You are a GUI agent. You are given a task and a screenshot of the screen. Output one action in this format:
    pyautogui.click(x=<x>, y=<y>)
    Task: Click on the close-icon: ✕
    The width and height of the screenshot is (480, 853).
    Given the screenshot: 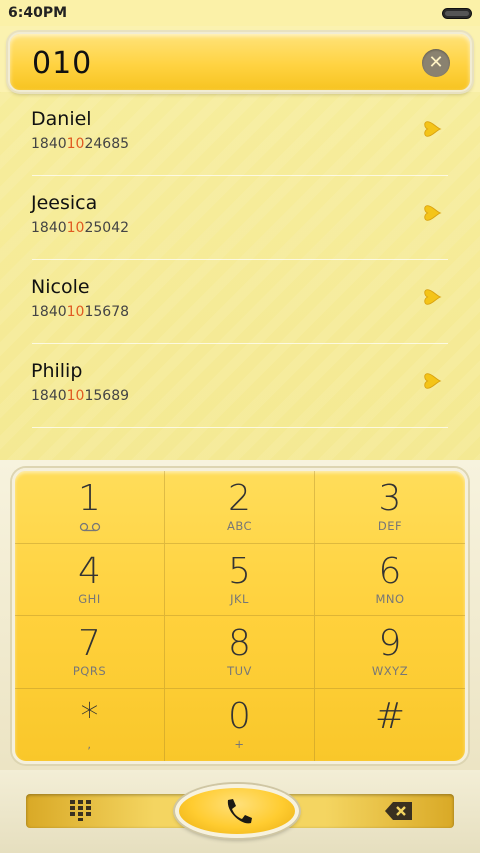 What is the action you would take?
    pyautogui.click(x=436, y=62)
    